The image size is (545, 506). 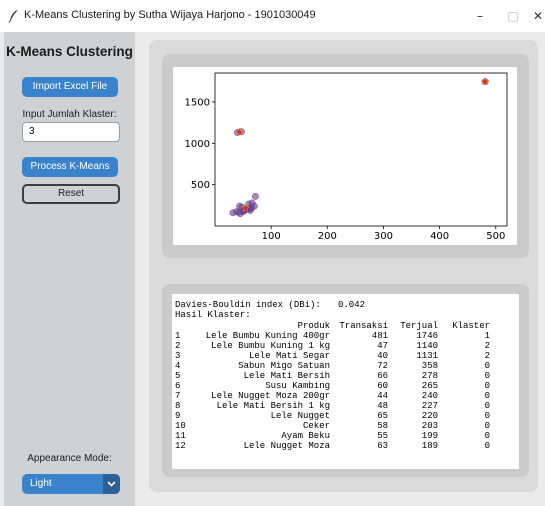 What do you see at coordinates (327, 236) in the screenshot?
I see `x-tick-label: 200` at bounding box center [327, 236].